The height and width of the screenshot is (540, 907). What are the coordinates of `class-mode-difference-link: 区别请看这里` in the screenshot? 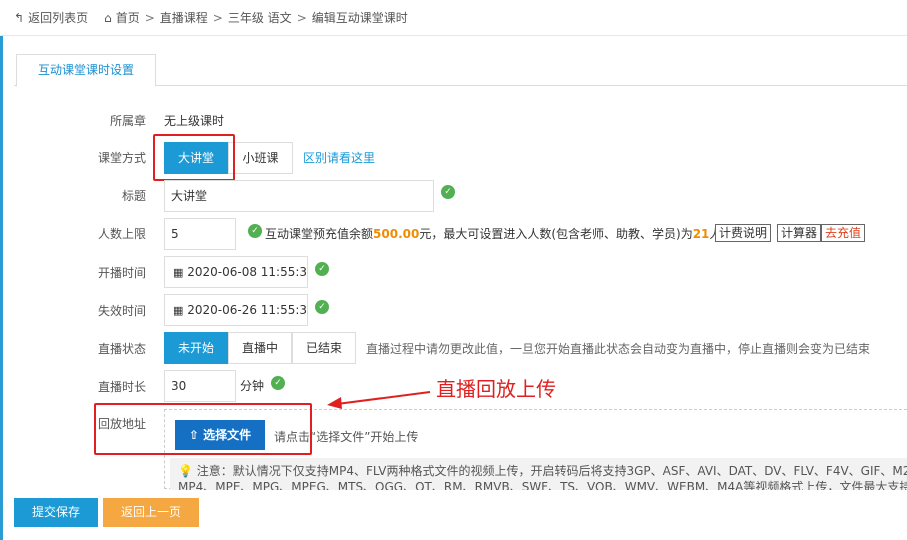 It's located at (339, 157).